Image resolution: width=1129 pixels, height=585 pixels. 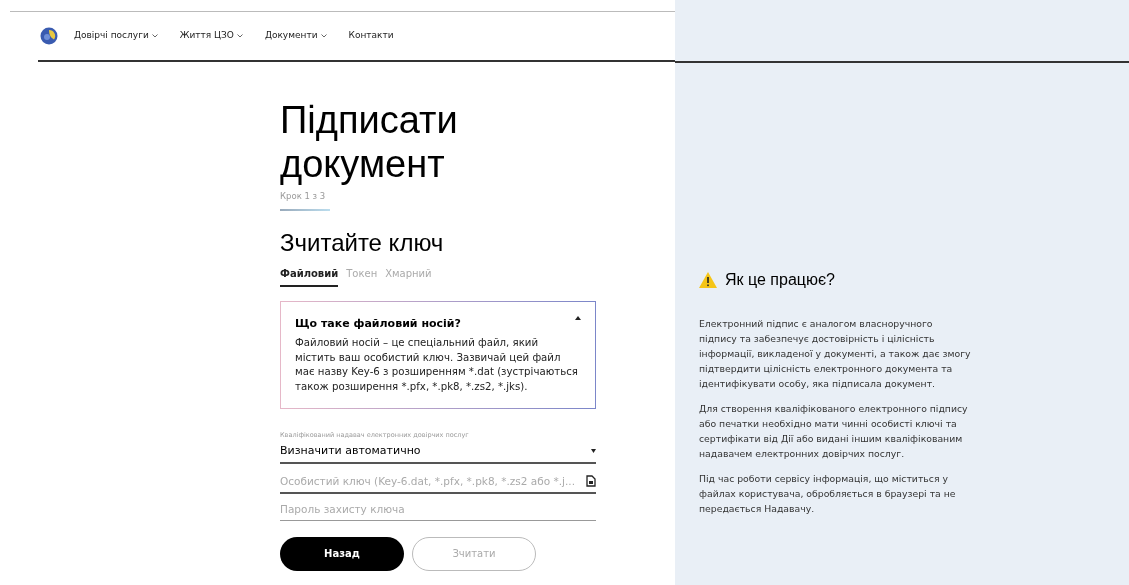 What do you see at coordinates (835, 354) in the screenshot?
I see `help-paragraph: Електронний підпис є аналогом власноручного підпису та забезпечує достовірність і цілісність інформації, викладеної у документі, а також дає змогу підтвердити цілісність електронного документа та ідентифікувати особу, яка підписала документ.` at bounding box center [835, 354].